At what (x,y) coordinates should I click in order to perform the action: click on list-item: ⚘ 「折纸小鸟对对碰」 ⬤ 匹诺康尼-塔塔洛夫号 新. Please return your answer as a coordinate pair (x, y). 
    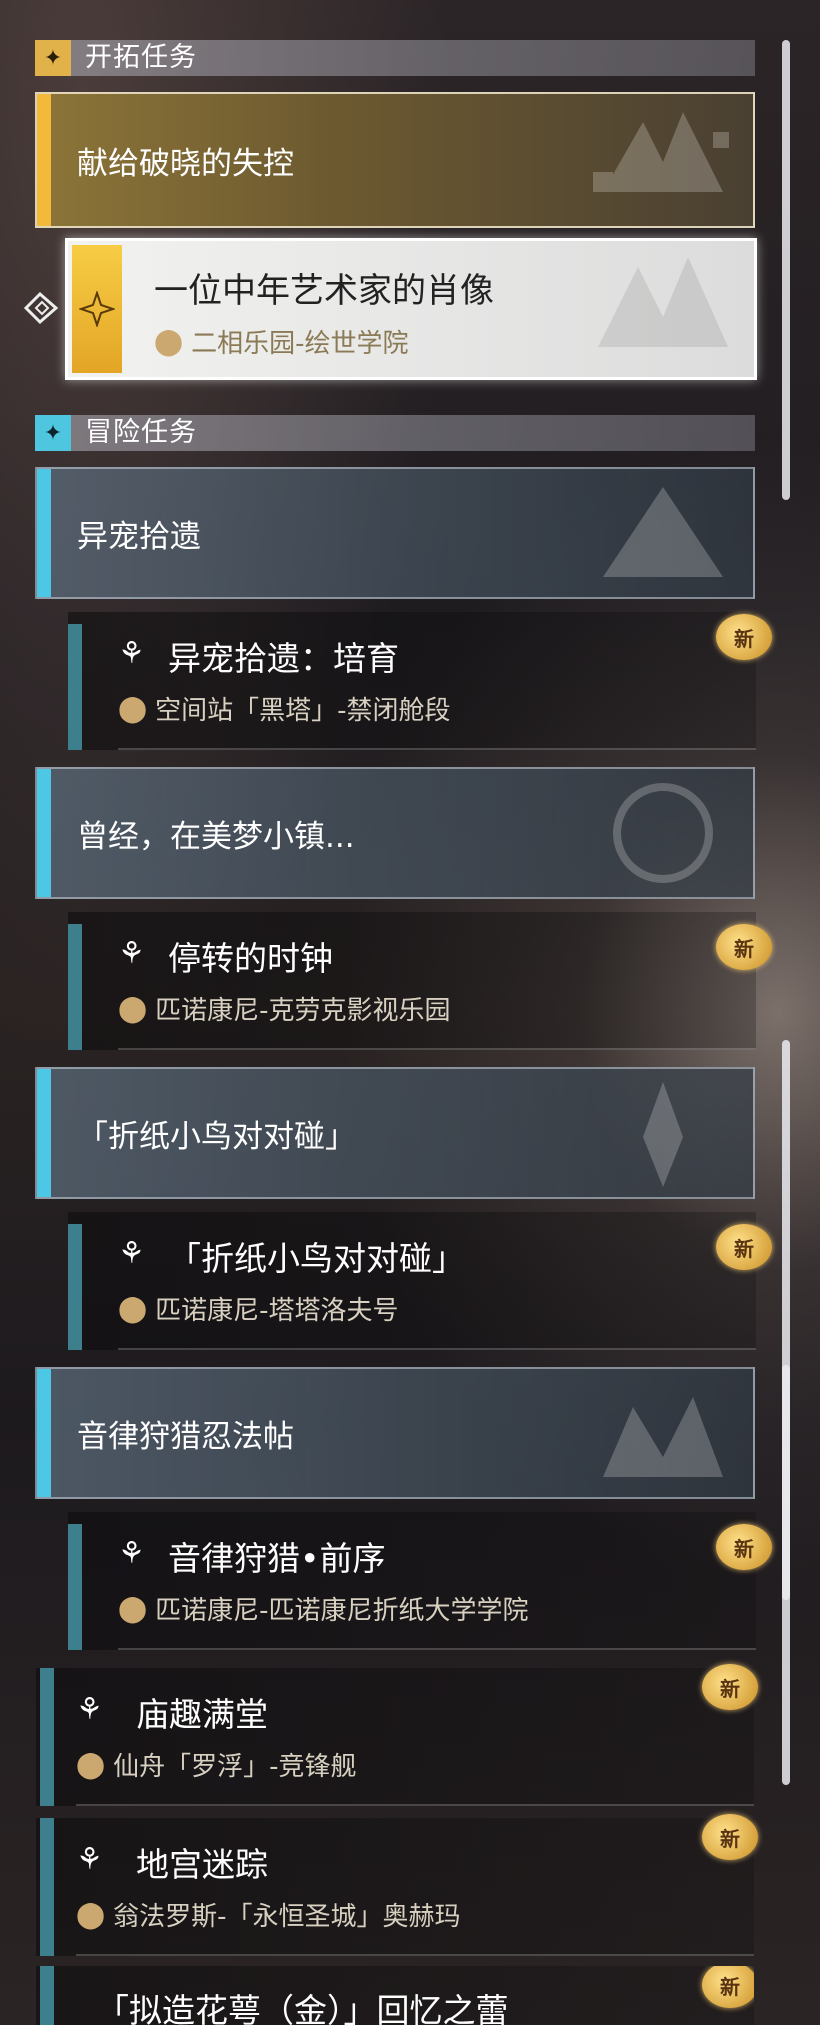
    Looking at the image, I should click on (420, 1281).